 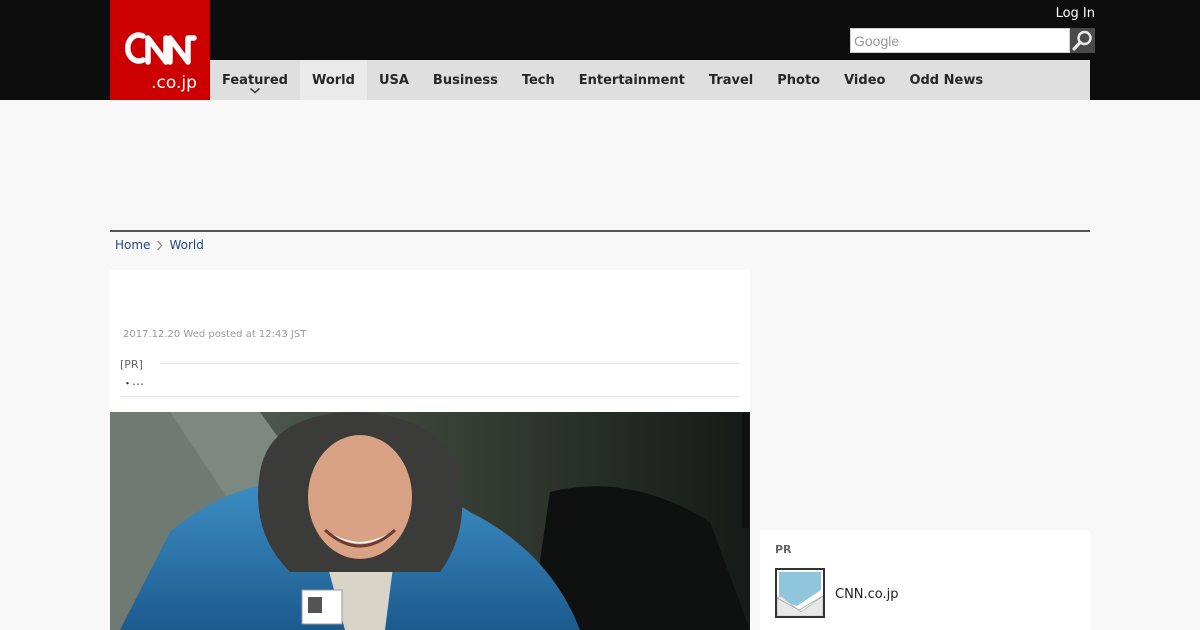 I want to click on sidebar-item-label: CNN.co.jp, so click(x=867, y=594).